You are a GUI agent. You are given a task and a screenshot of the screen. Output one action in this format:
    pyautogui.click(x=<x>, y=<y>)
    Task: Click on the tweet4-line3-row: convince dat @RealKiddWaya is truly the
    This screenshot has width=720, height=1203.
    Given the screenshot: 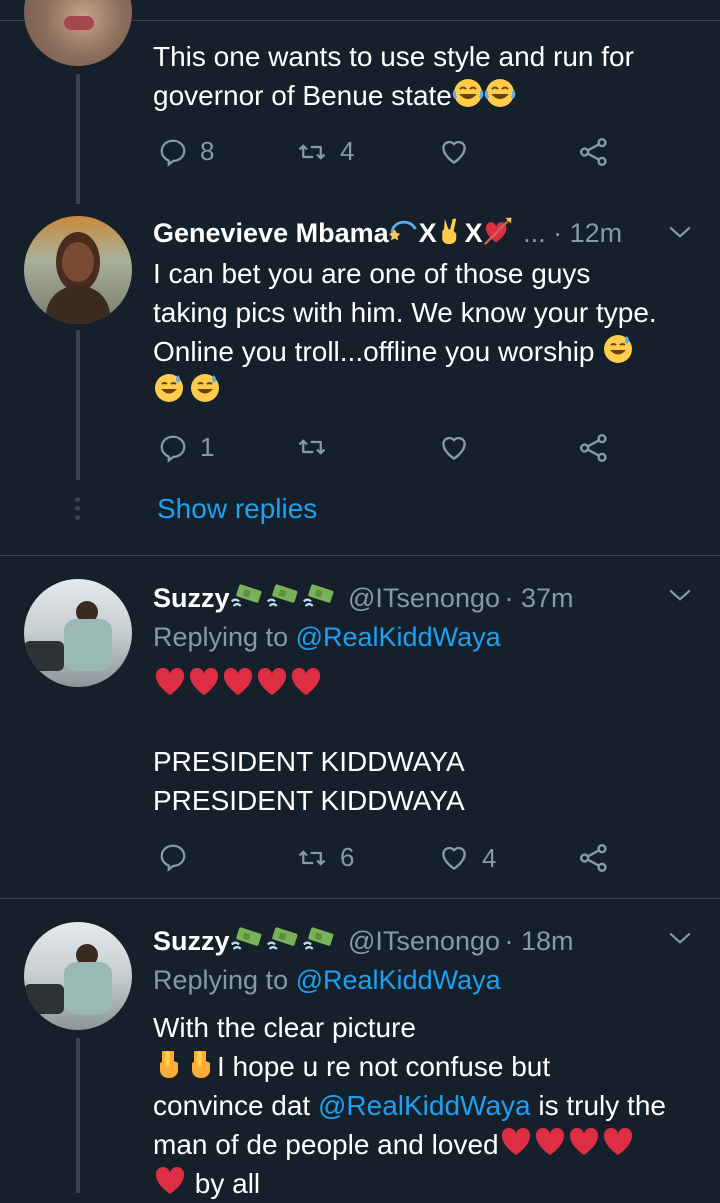 What is the action you would take?
    pyautogui.click(x=433, y=1105)
    